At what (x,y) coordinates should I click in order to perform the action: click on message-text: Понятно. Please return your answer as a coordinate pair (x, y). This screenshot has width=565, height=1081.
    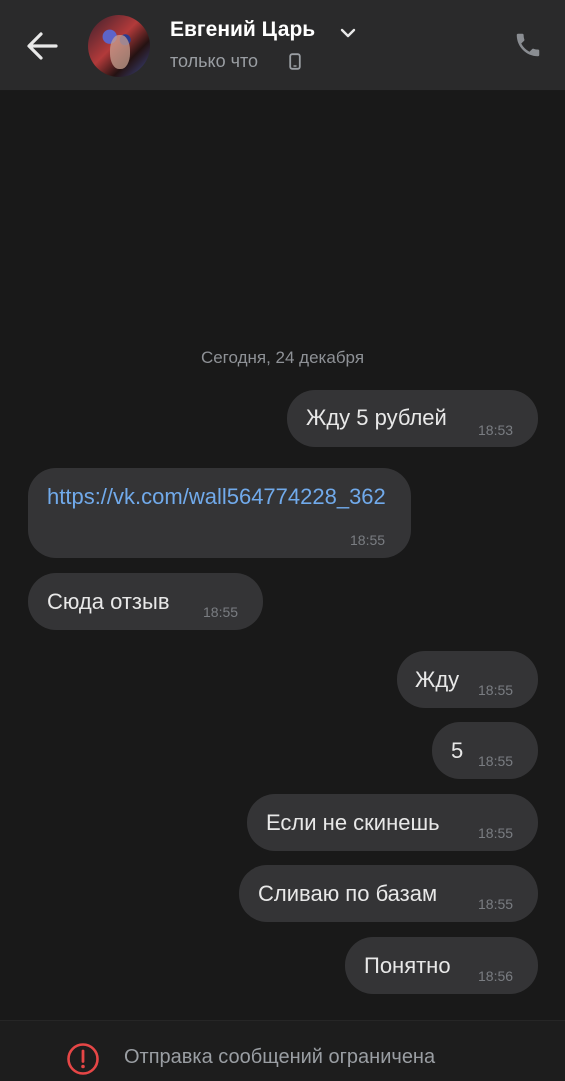
    Looking at the image, I should click on (407, 965).